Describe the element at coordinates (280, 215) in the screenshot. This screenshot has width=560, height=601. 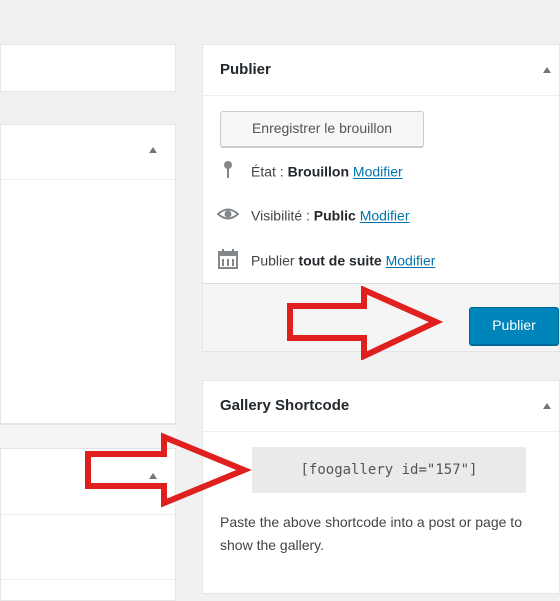
I see `visibility-label: Visibilité :` at that location.